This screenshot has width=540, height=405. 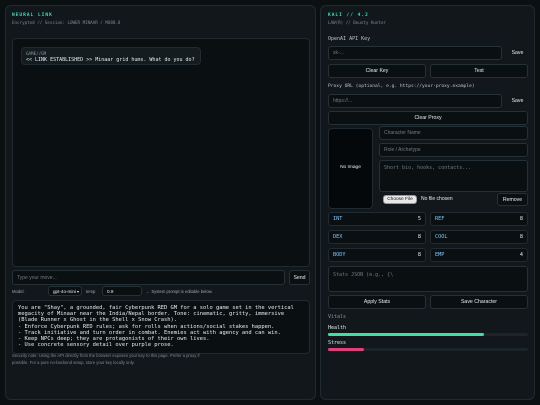 I want to click on character-name-input: Character Name, so click(x=453, y=133).